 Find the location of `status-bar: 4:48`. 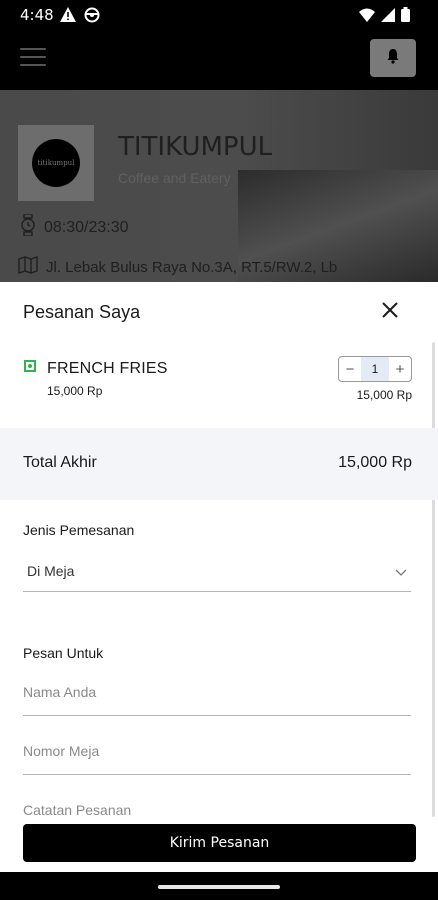

status-bar: 4:48 is located at coordinates (219, 15).